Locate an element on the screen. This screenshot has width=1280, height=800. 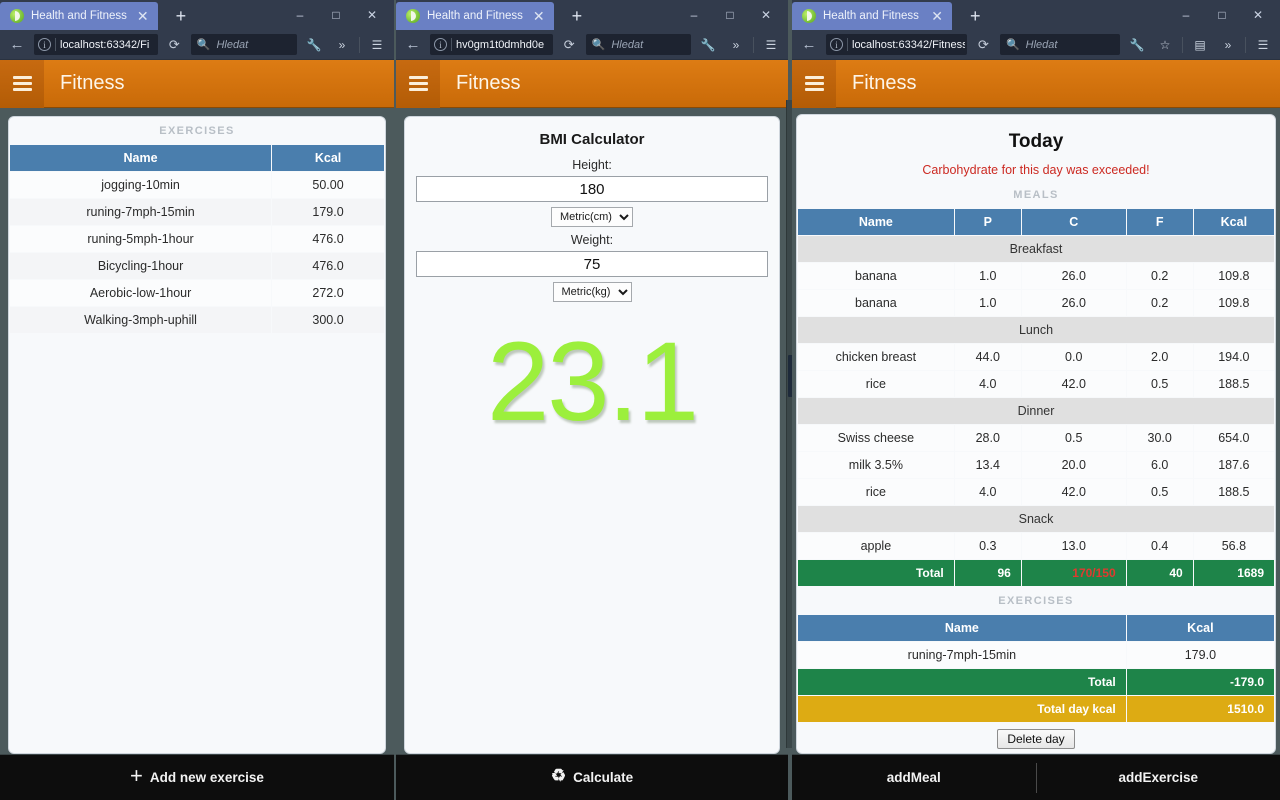
clipboard-icon: ▤ is located at coordinates (1200, 45).